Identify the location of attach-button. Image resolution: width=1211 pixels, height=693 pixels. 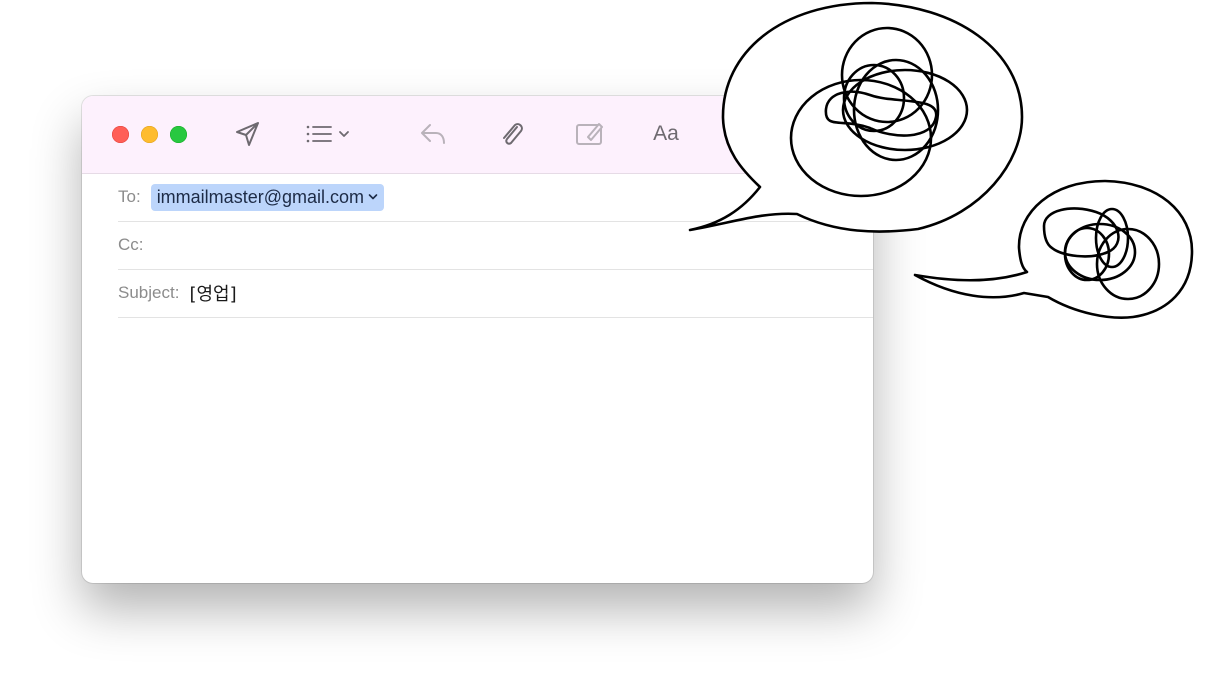
(512, 134).